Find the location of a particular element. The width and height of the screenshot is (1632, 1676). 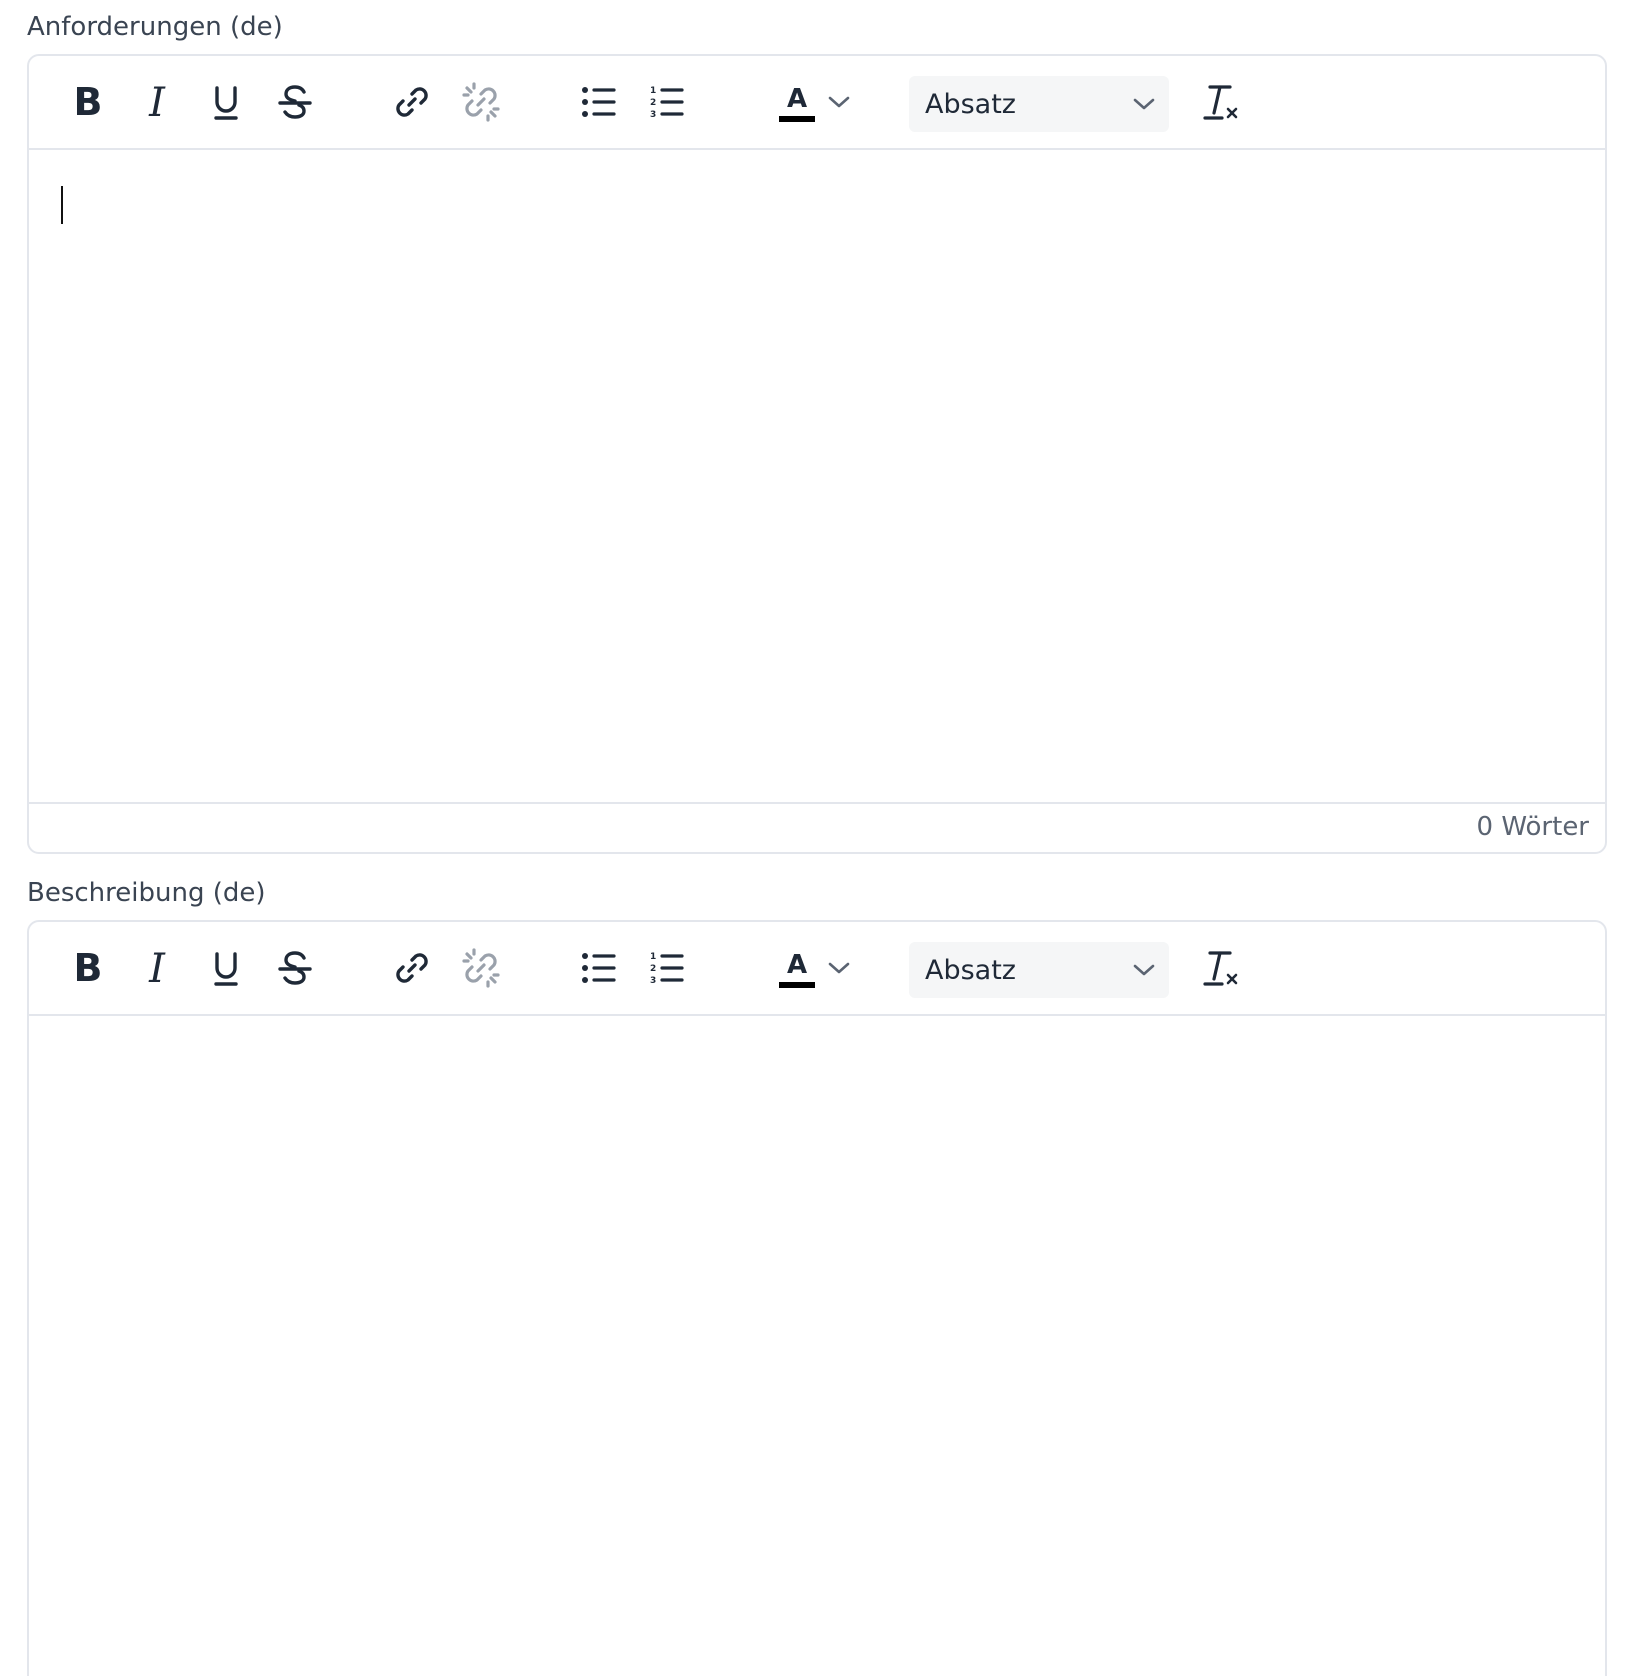

field-label: Beschreibung (de) is located at coordinates (146, 893).